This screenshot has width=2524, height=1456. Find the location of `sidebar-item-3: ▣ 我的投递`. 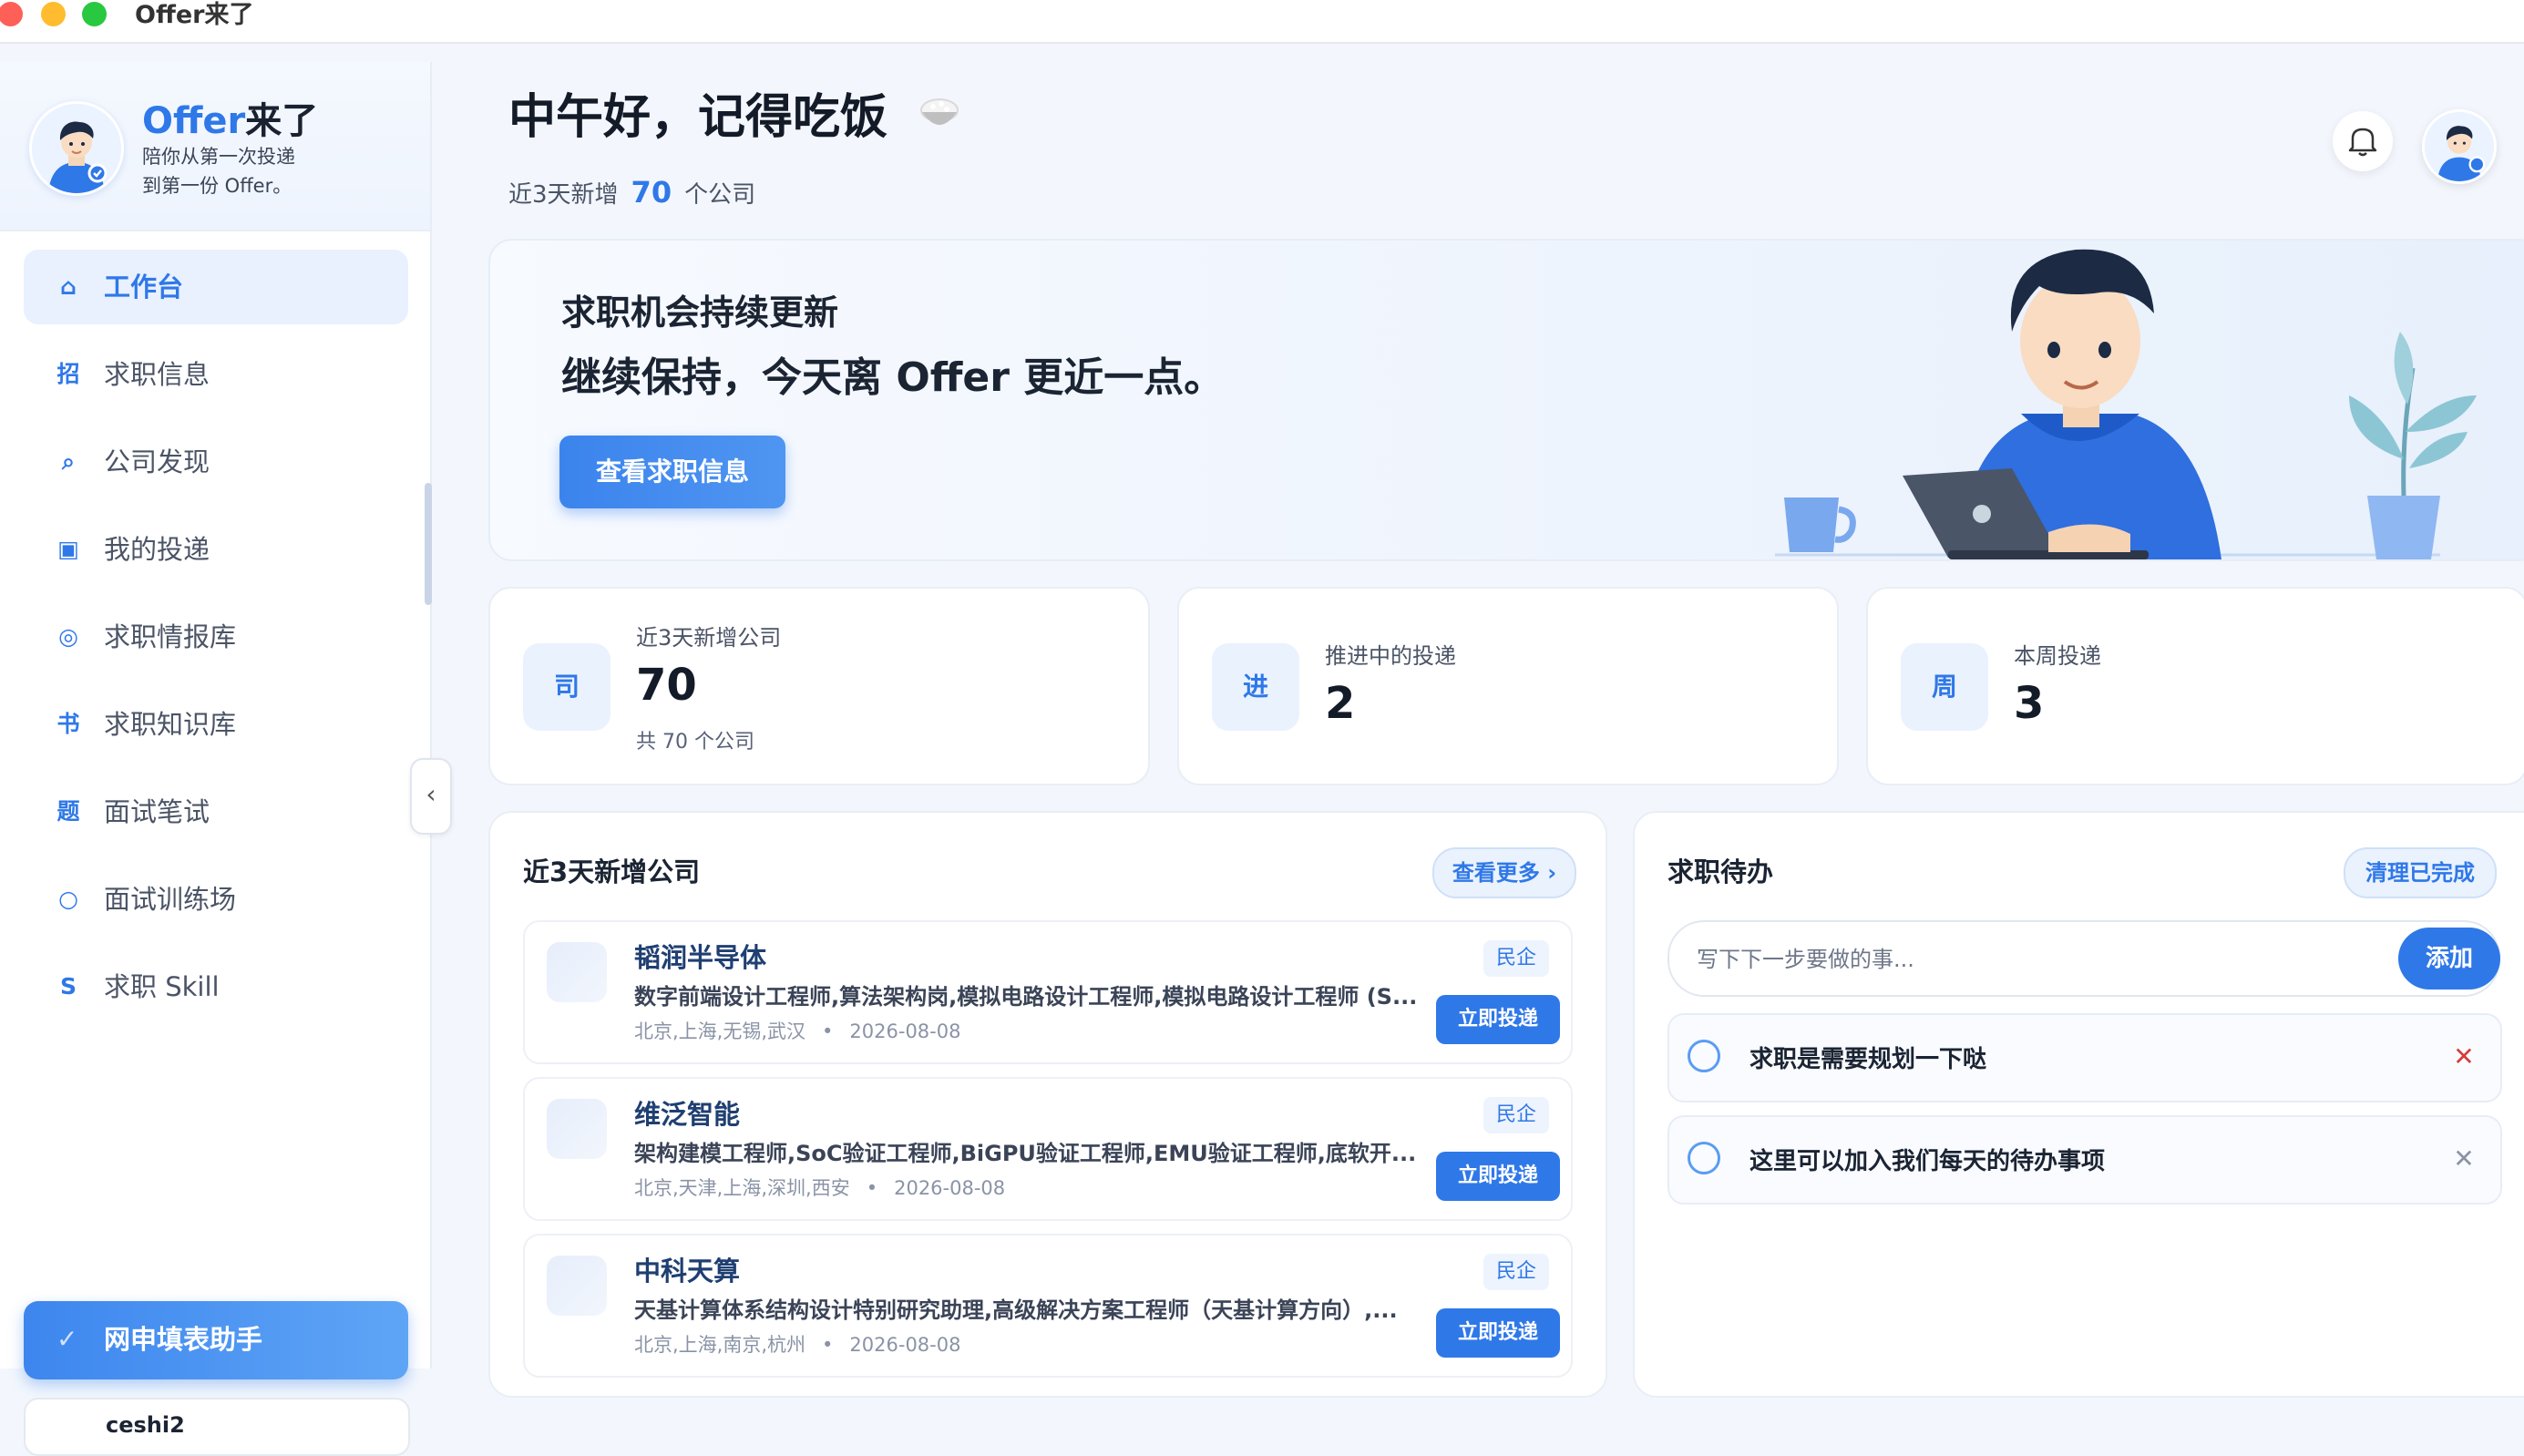

sidebar-item-3: ▣ 我的投递 is located at coordinates (216, 549).